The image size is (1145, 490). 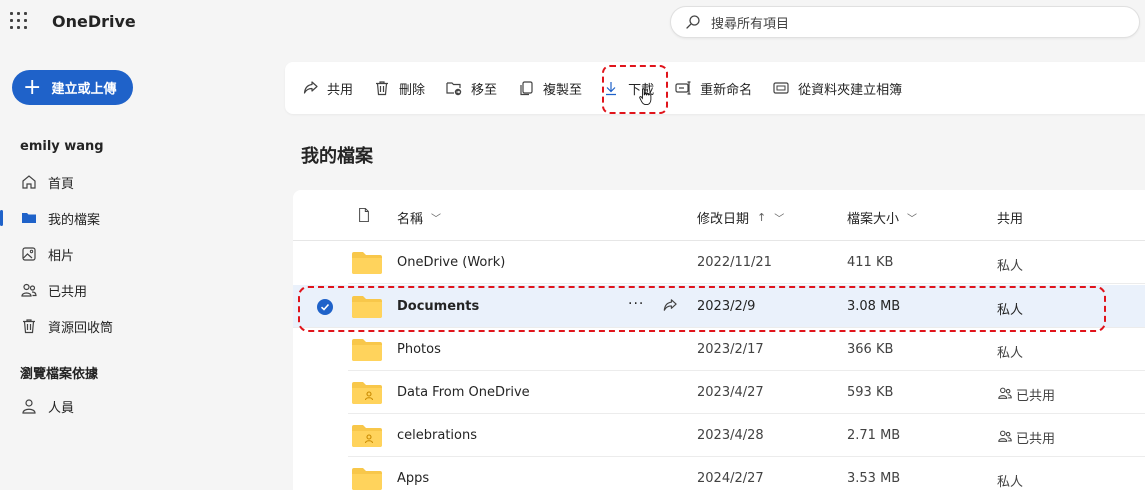 What do you see at coordinates (1010, 217) in the screenshot?
I see `column-header-sharing: 共用` at bounding box center [1010, 217].